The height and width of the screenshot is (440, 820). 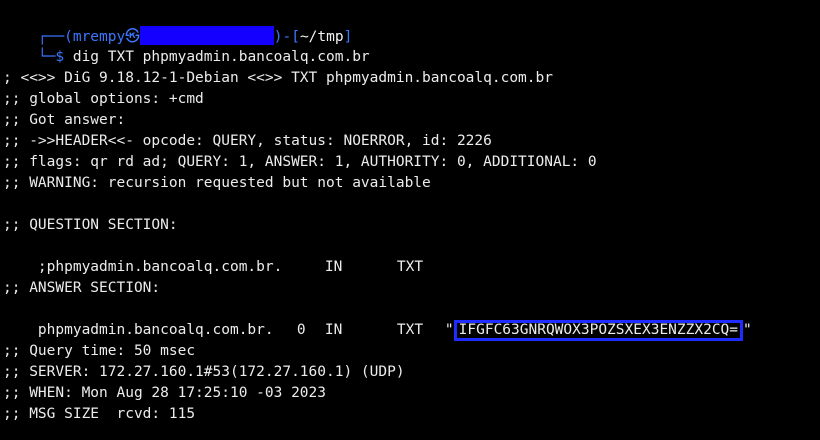 What do you see at coordinates (160, 267) in the screenshot?
I see `question-name: ;phpmyadmin.bancoalq.com.br.` at bounding box center [160, 267].